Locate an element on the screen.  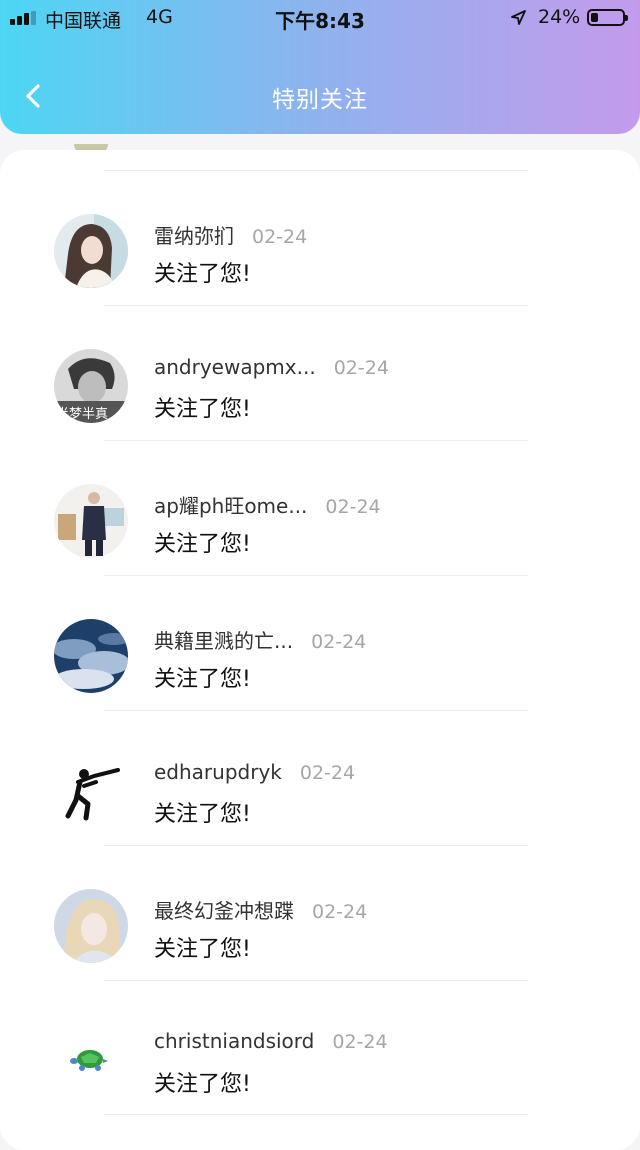
turtle-icon is located at coordinates (91, 1060).